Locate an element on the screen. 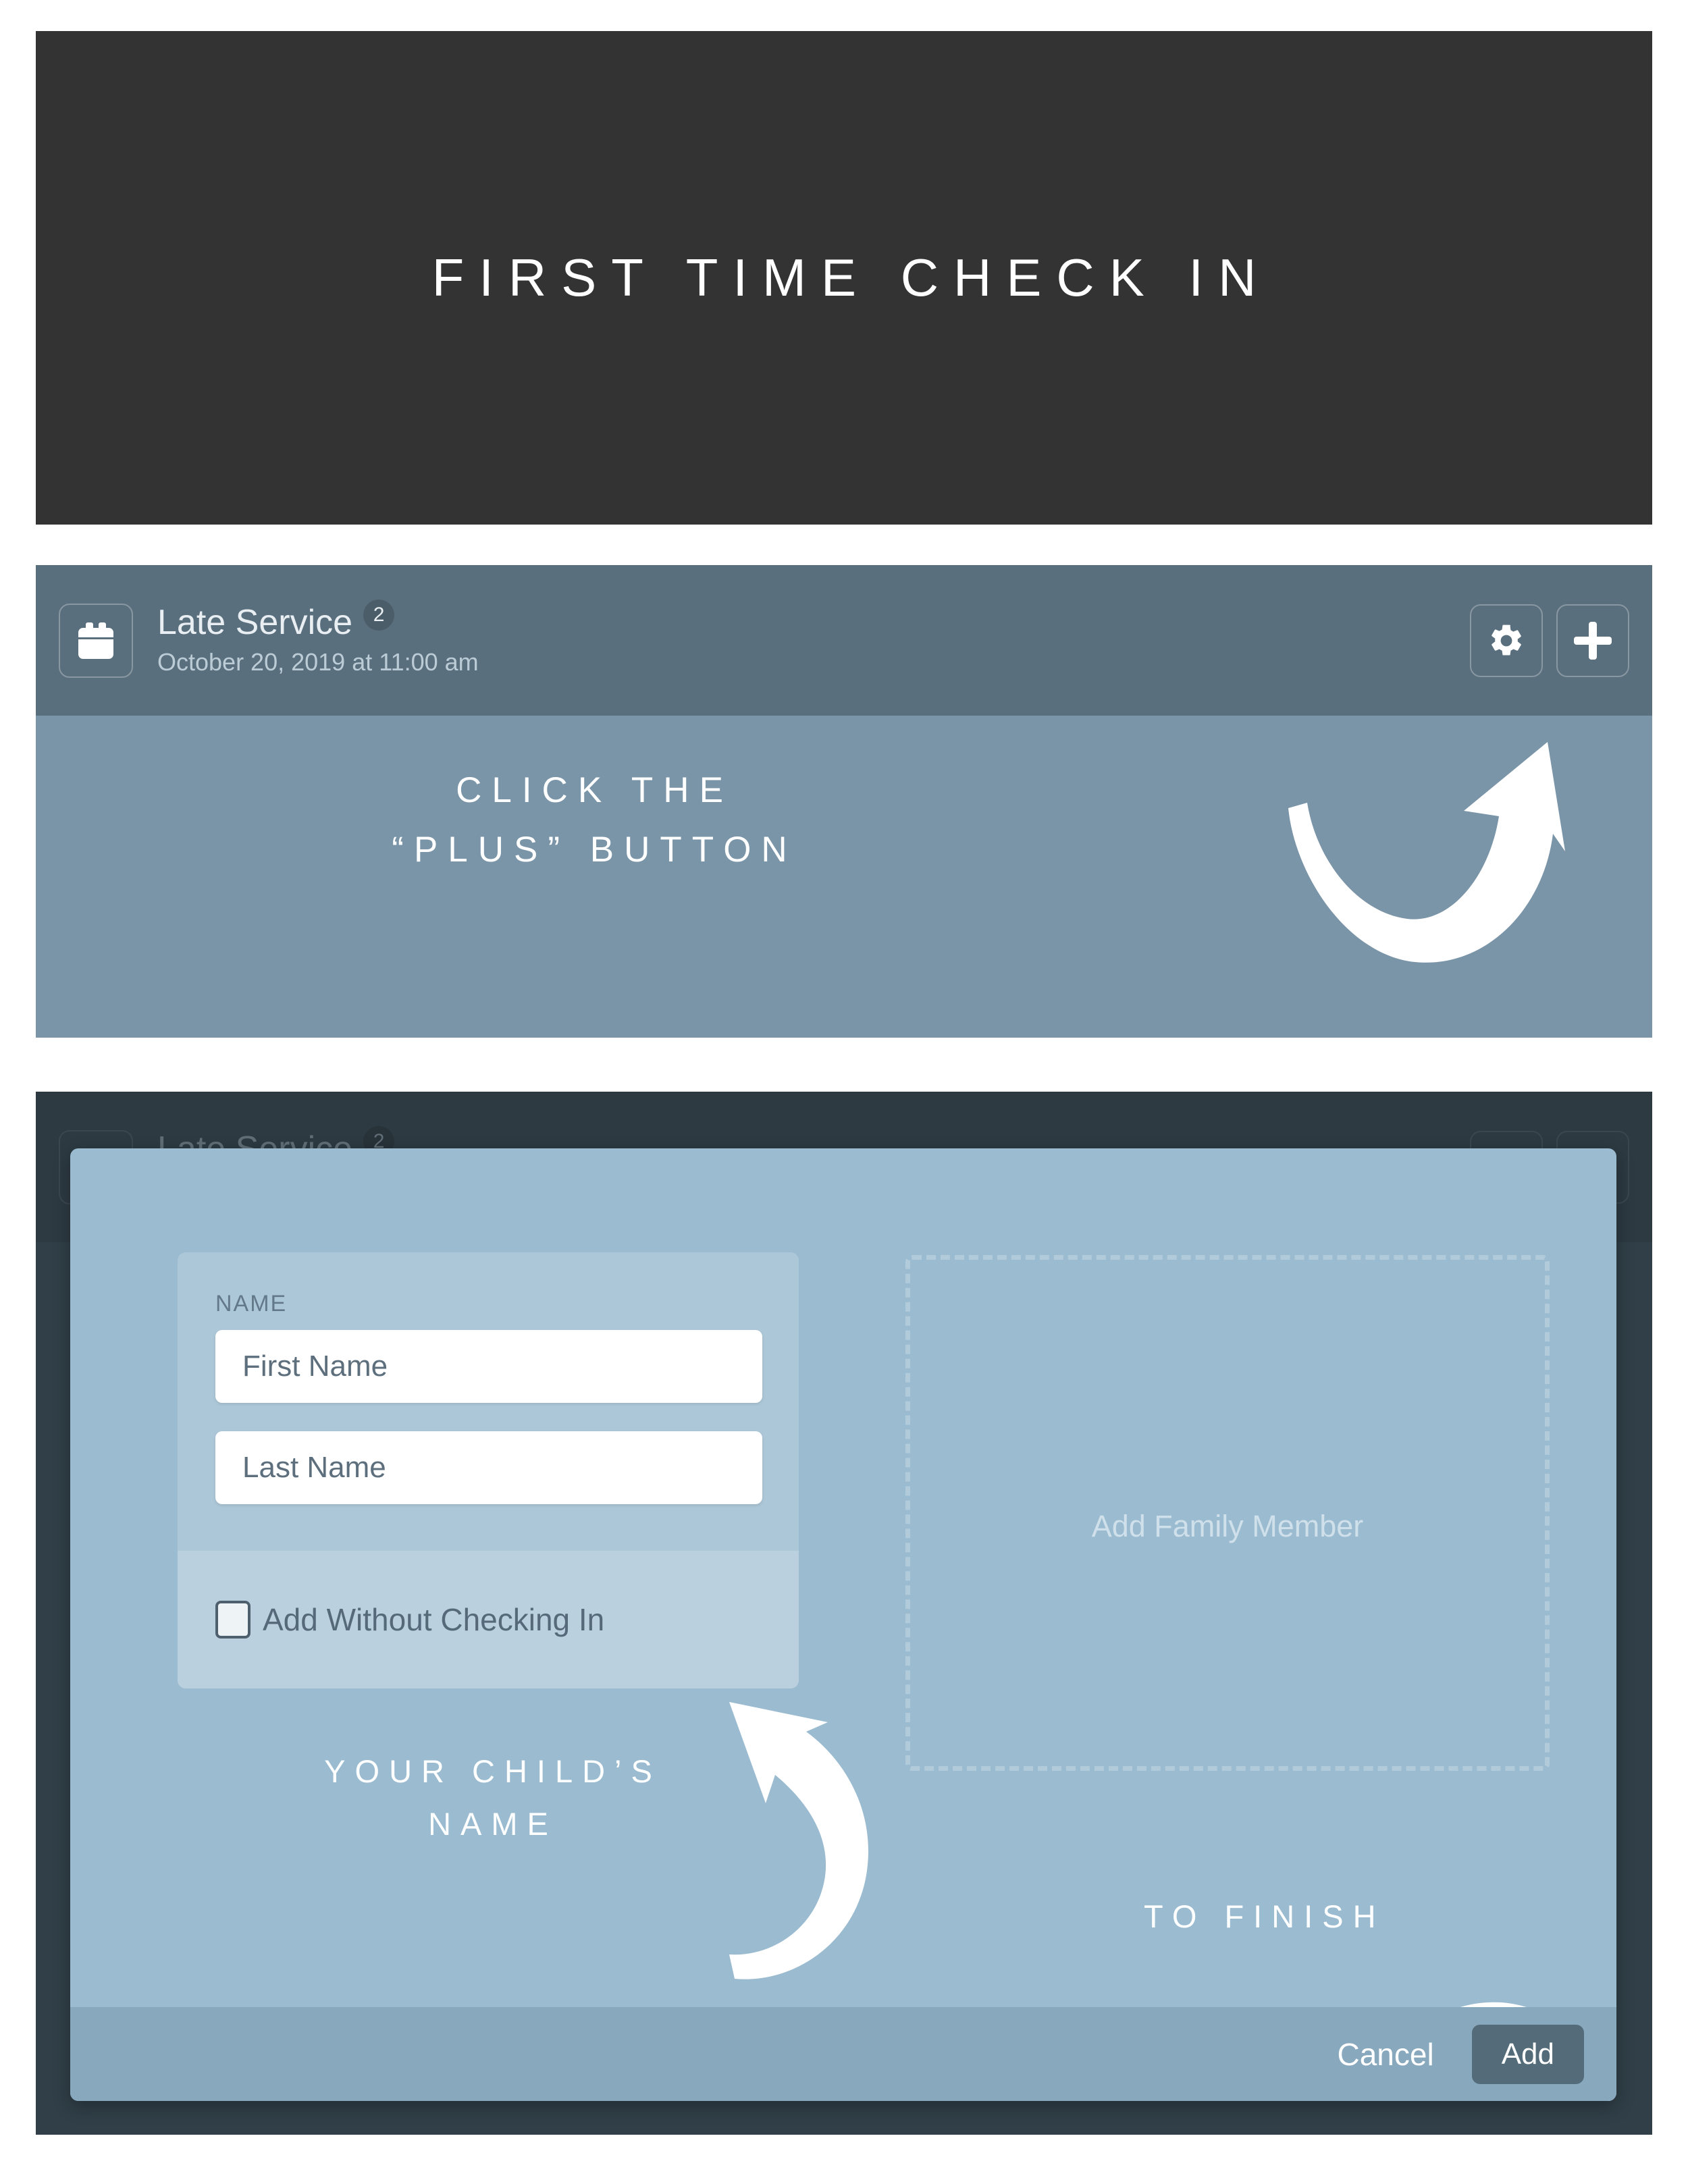 This screenshot has width=1688, height=2184. gear-icon is located at coordinates (1506, 640).